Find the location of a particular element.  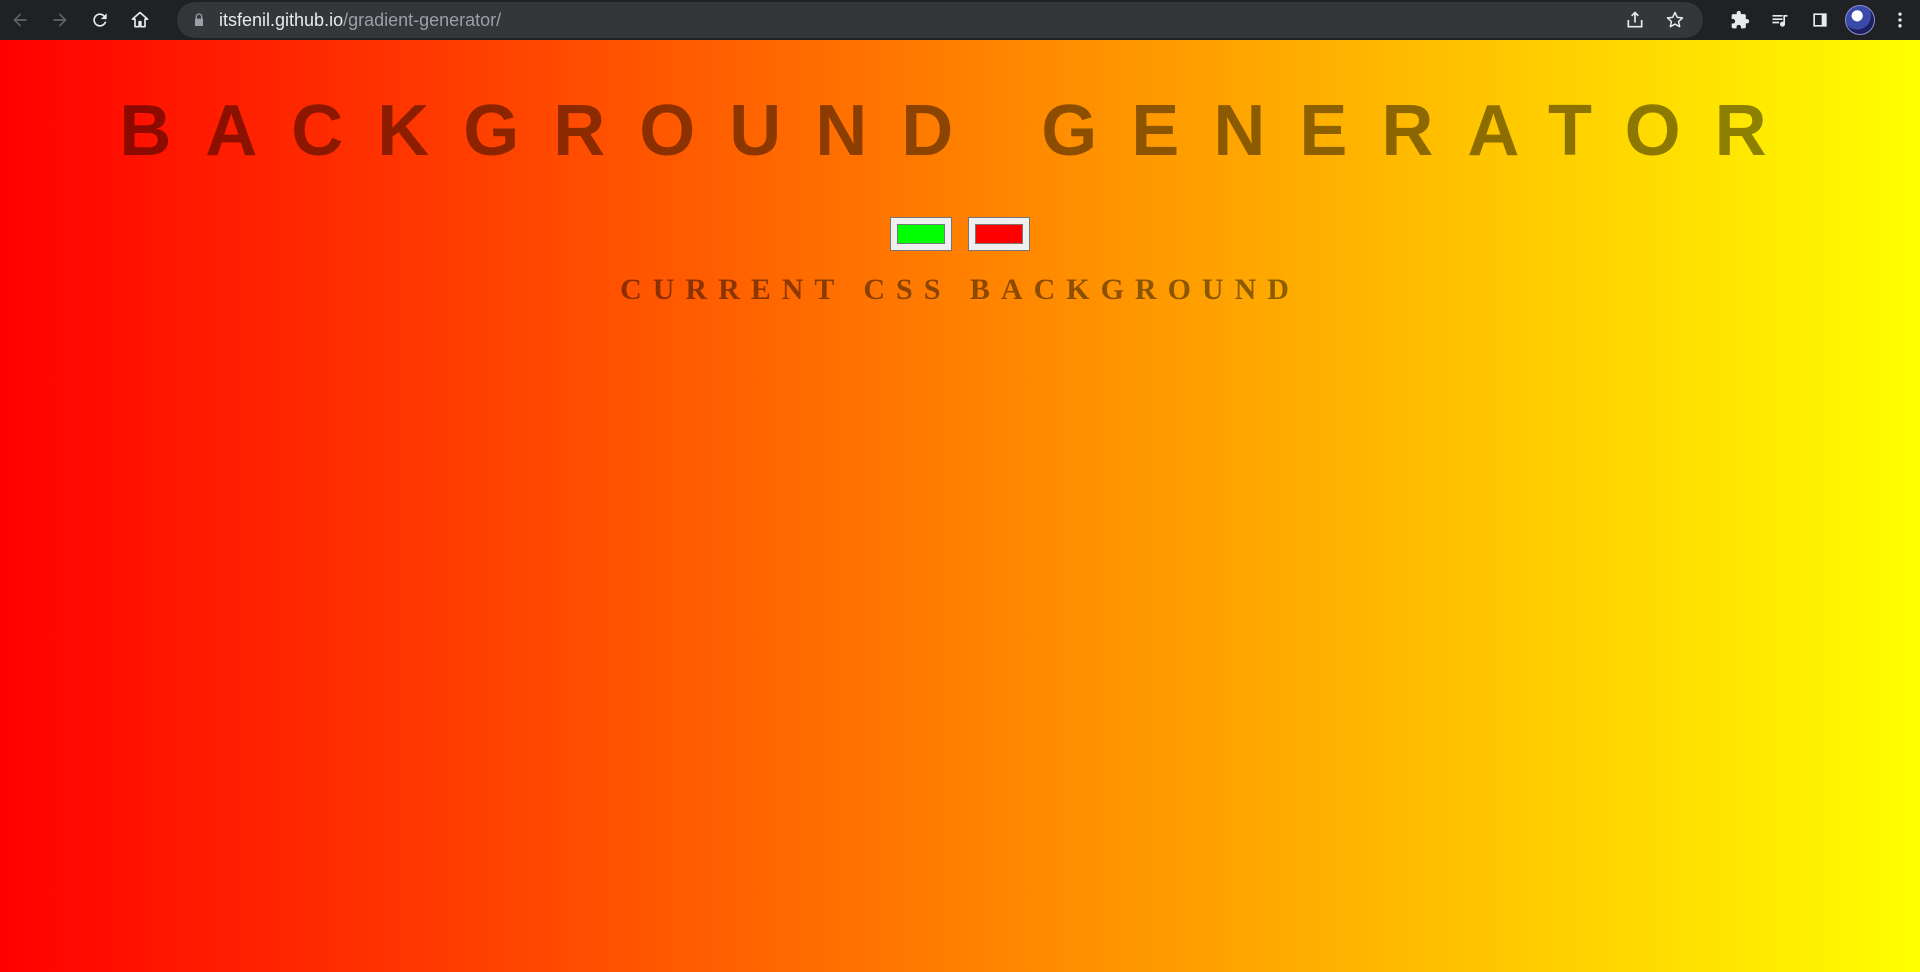

home-icon is located at coordinates (140, 19).